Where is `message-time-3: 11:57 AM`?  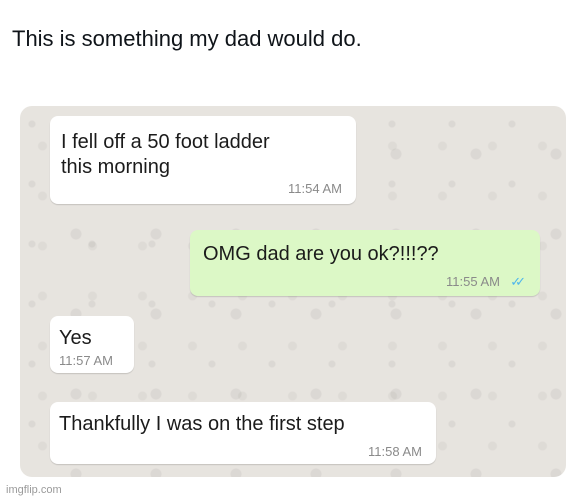
message-time-3: 11:57 AM is located at coordinates (86, 360).